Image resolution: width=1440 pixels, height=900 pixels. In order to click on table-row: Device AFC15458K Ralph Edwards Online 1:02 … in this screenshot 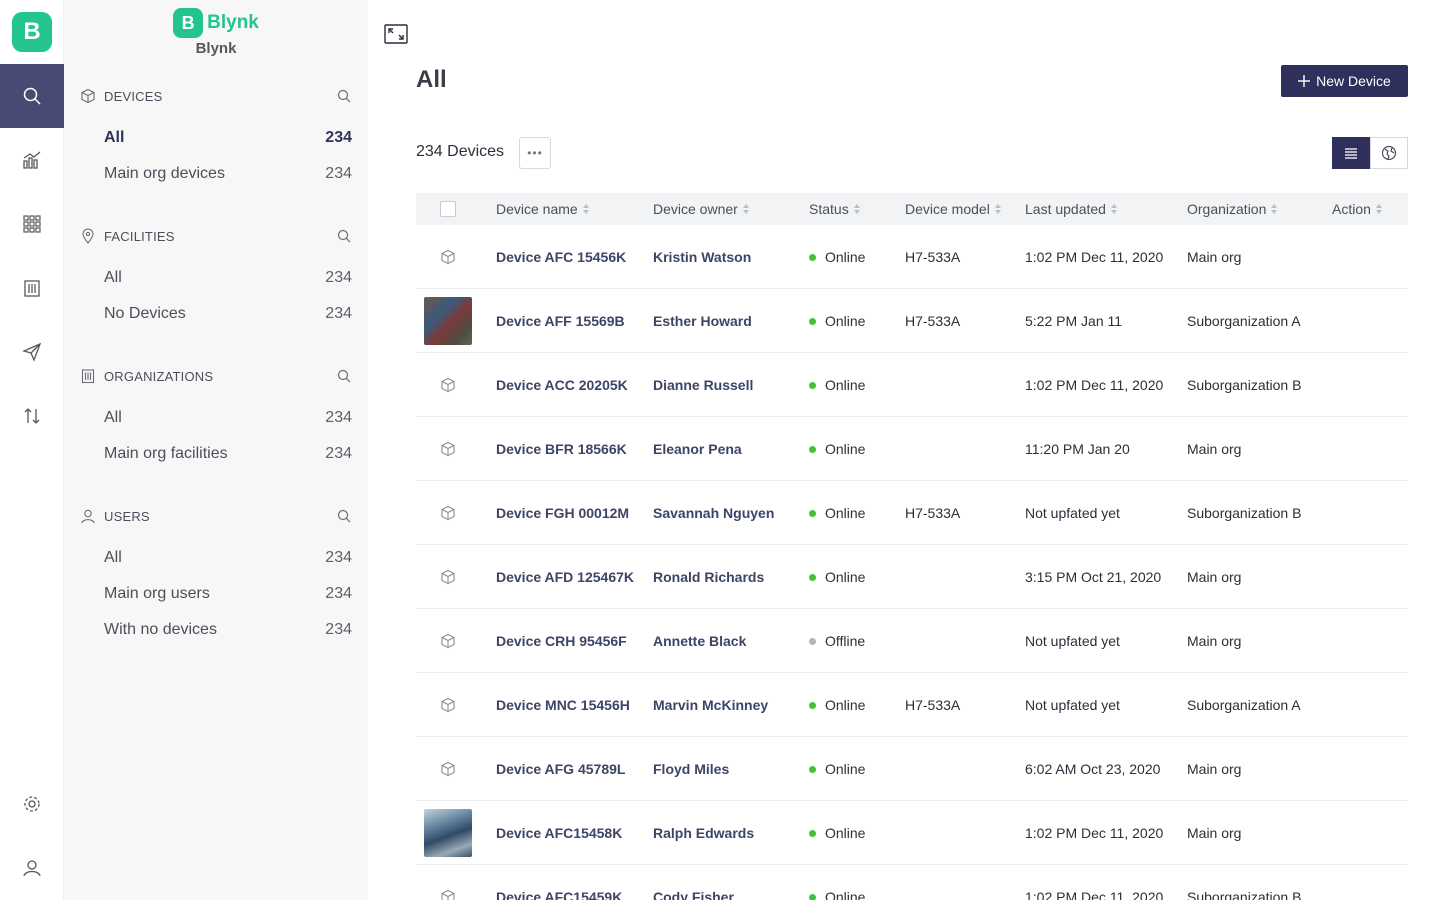, I will do `click(912, 833)`.